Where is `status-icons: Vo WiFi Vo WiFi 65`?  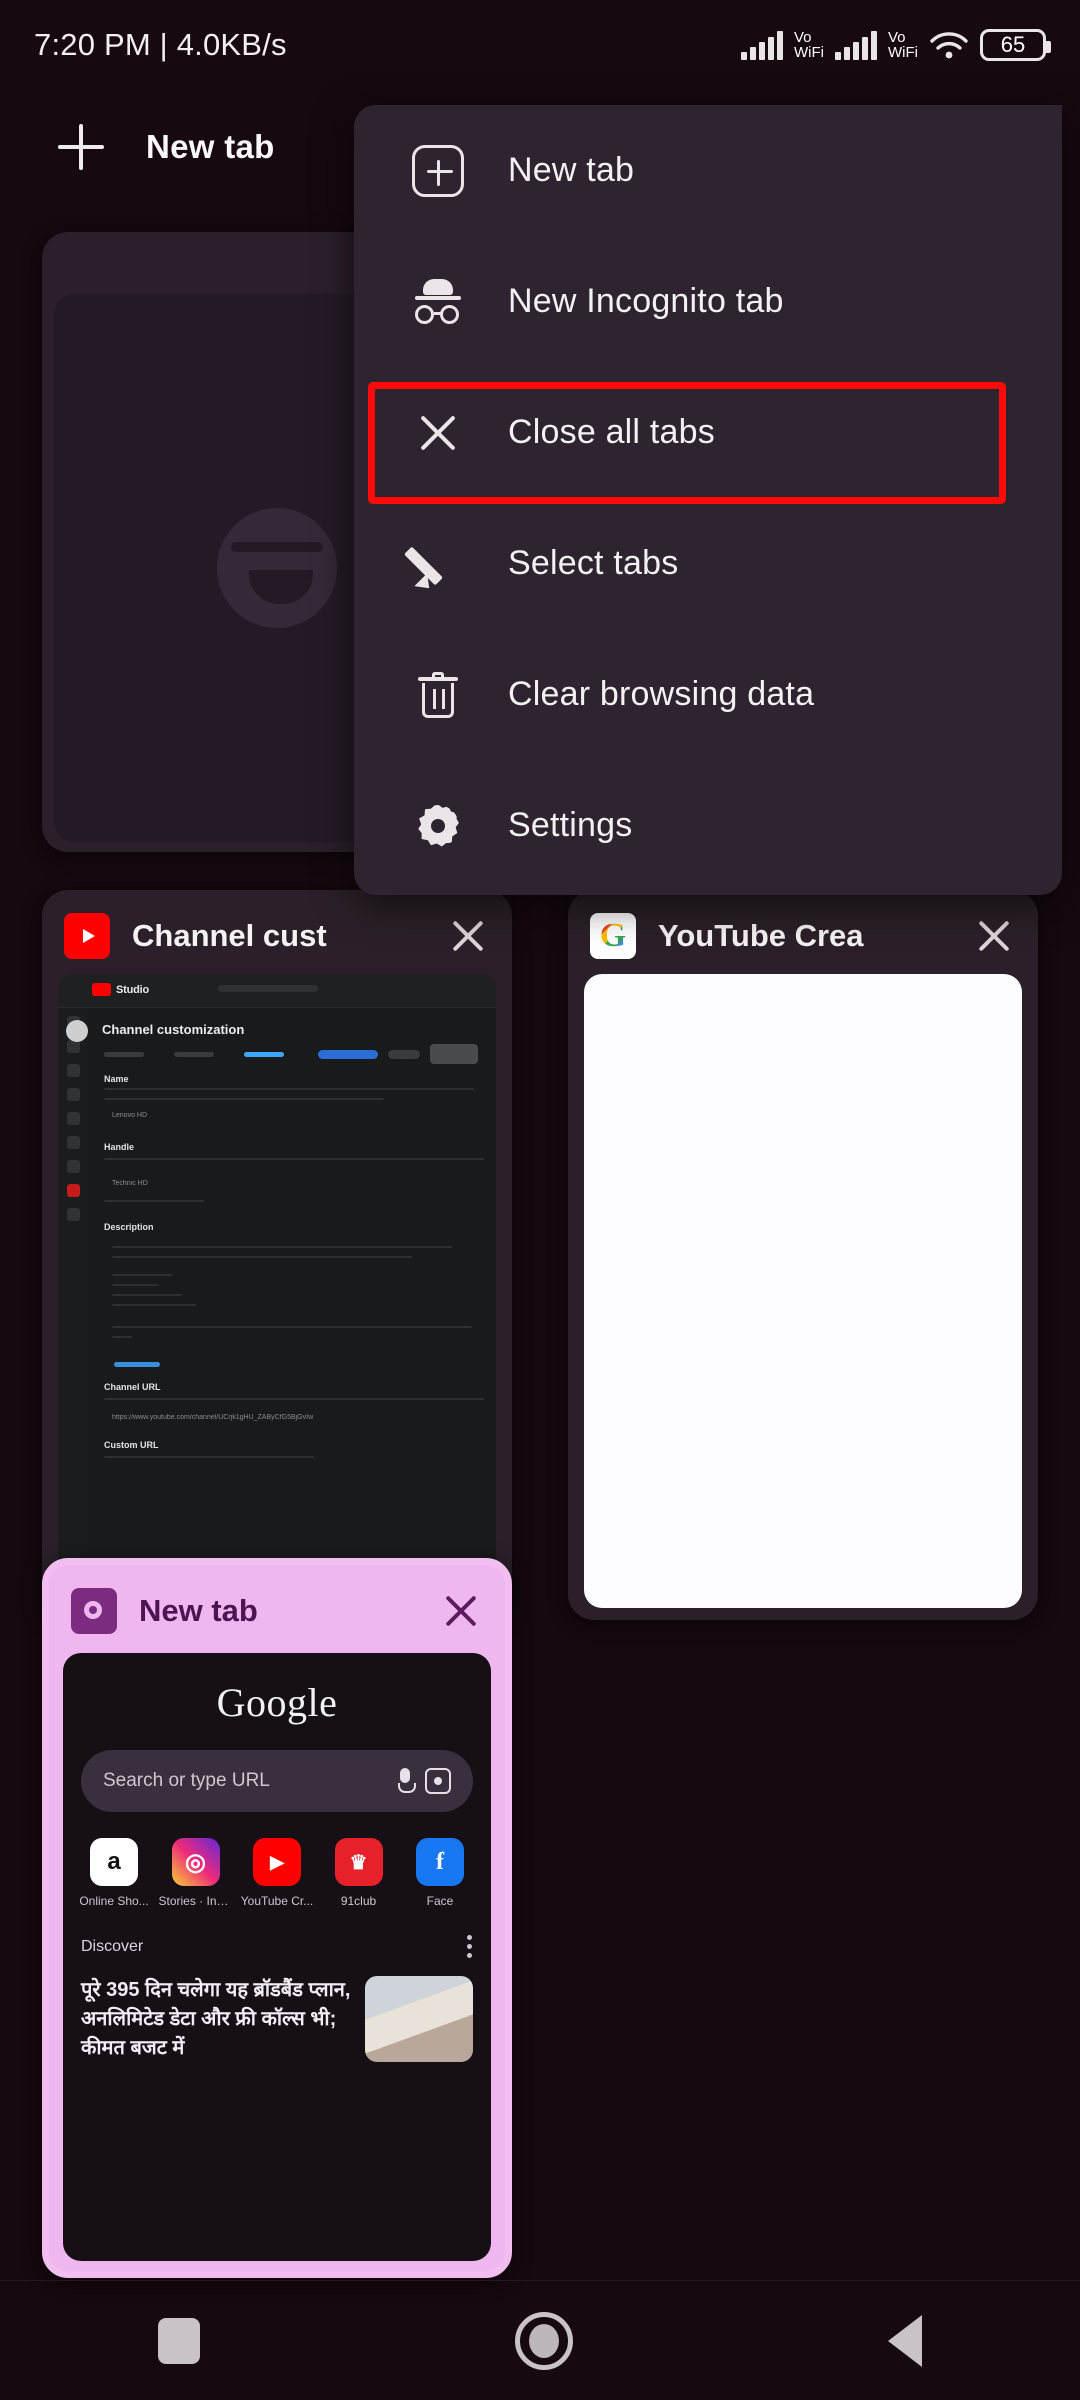 status-icons: Vo WiFi Vo WiFi 65 is located at coordinates (896, 45).